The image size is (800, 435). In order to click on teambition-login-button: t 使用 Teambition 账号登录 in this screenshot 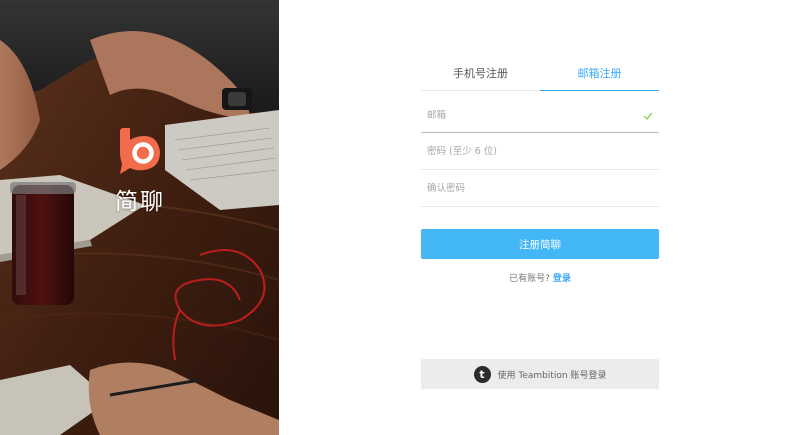, I will do `click(540, 374)`.